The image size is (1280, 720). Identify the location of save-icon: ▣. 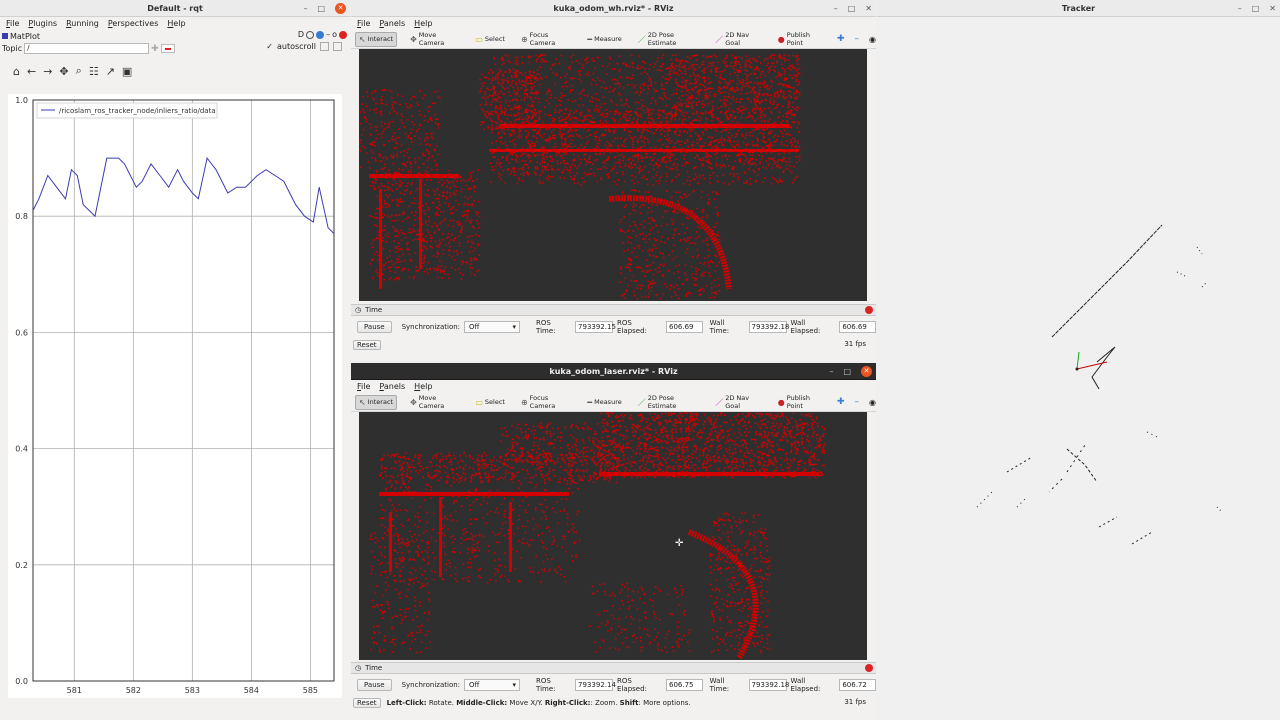
(127, 71).